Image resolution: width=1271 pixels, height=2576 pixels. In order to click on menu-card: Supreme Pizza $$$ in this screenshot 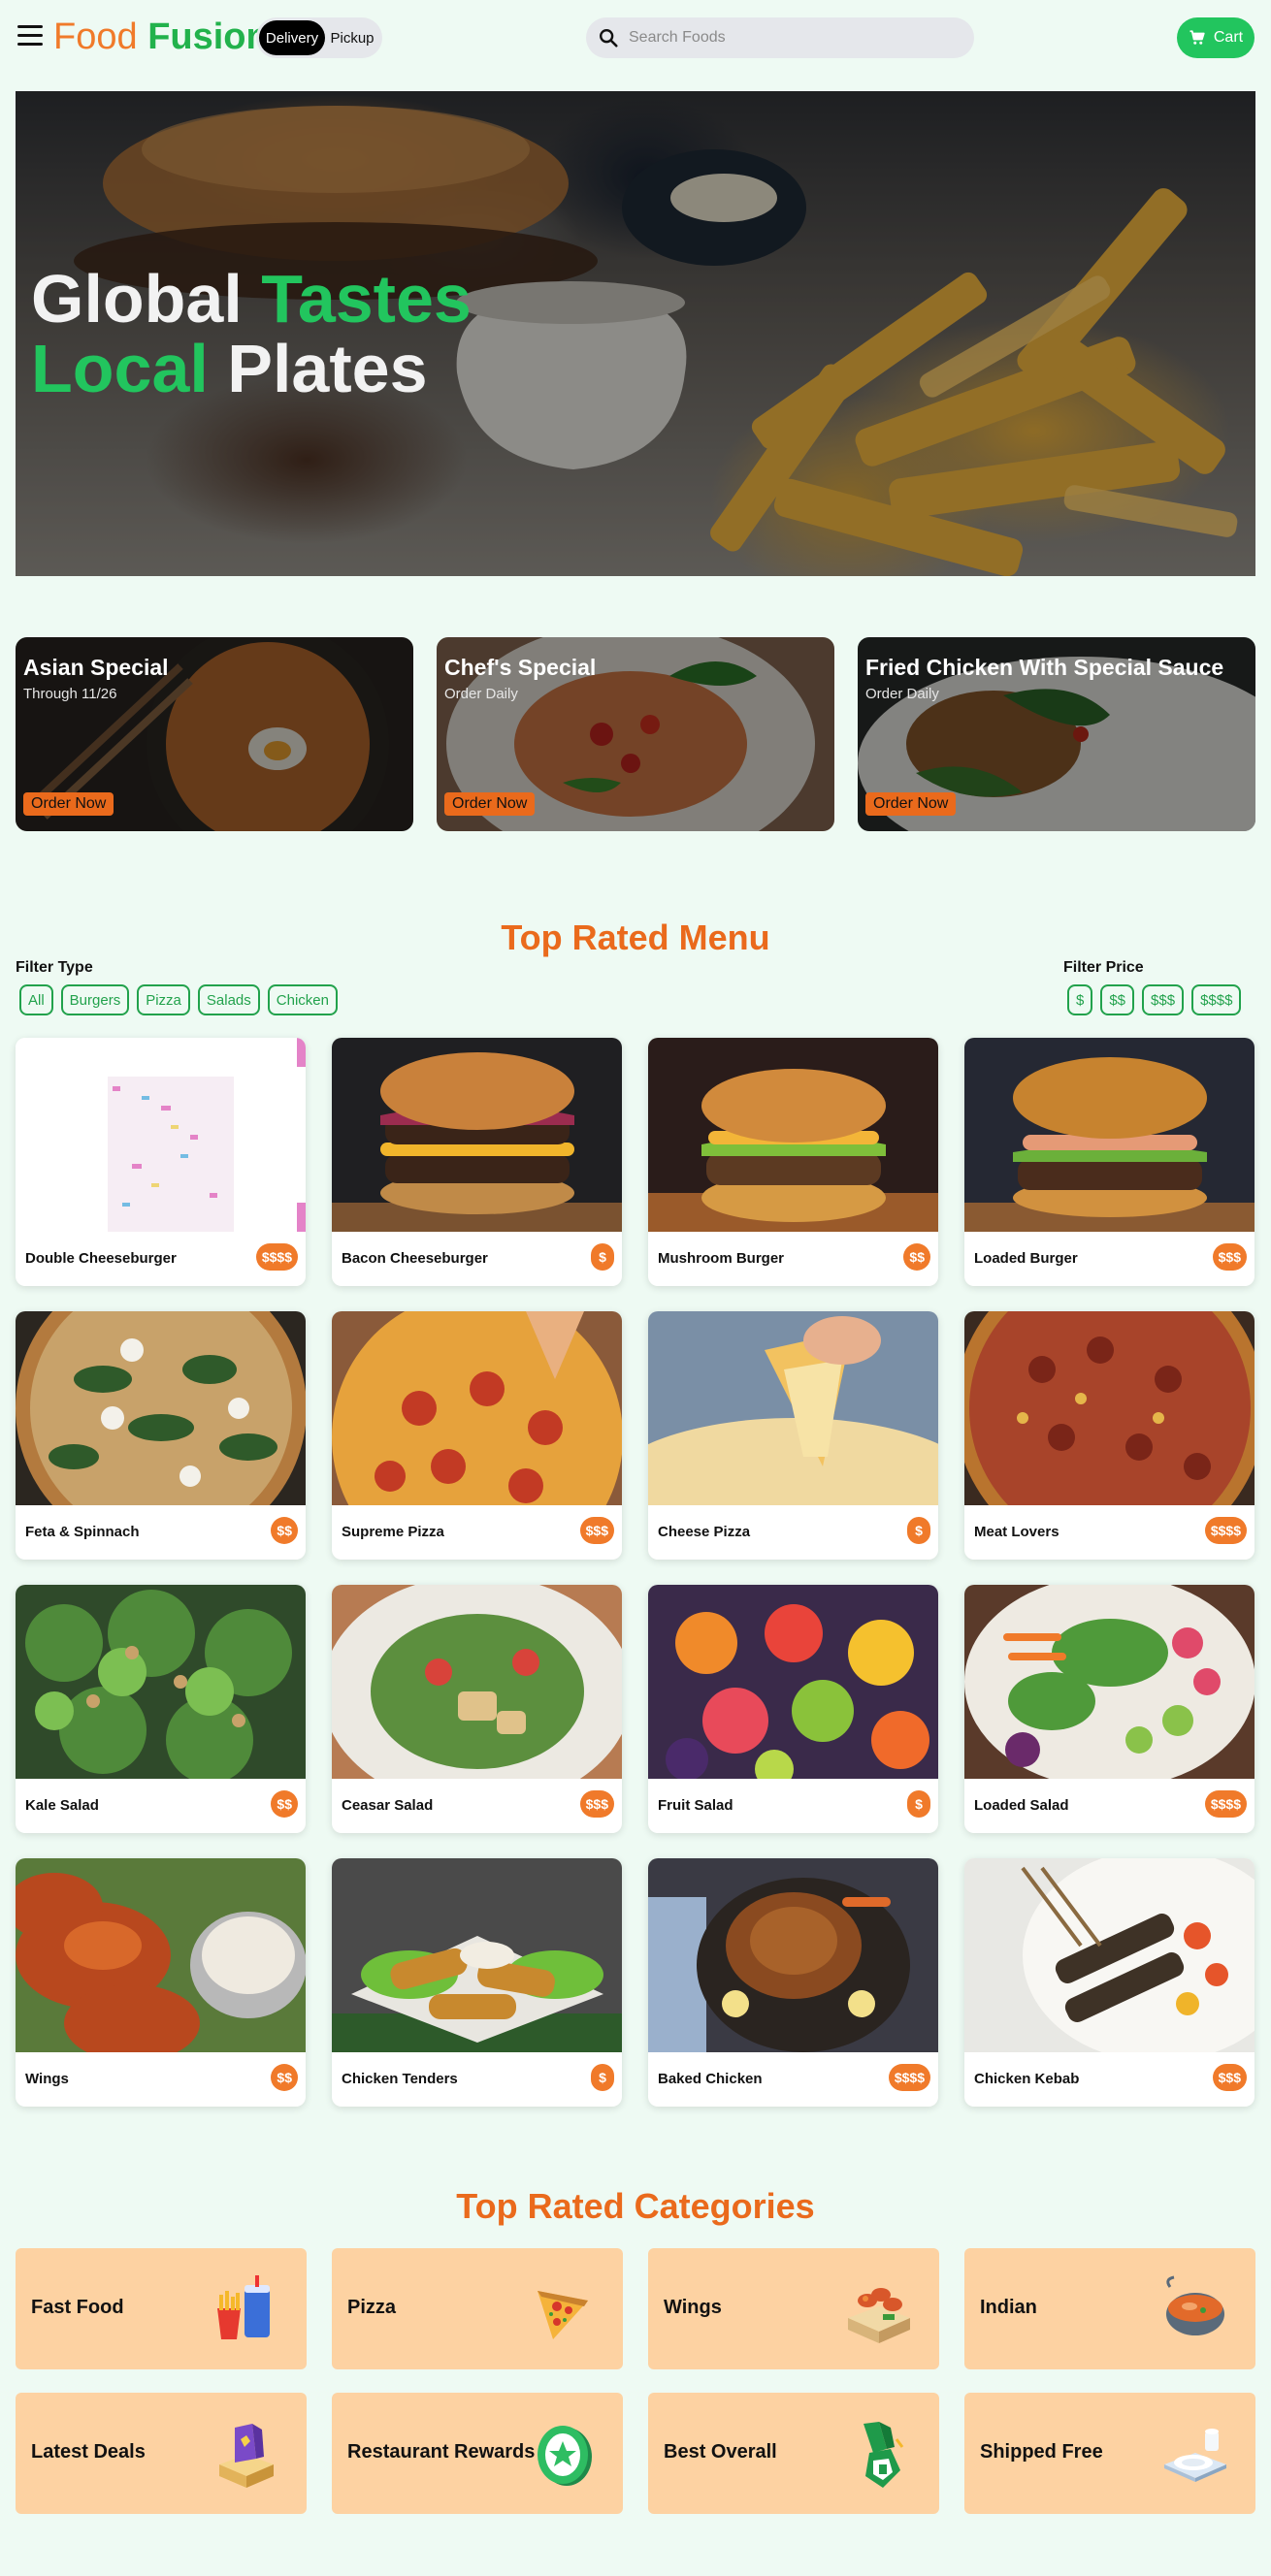, I will do `click(477, 1435)`.